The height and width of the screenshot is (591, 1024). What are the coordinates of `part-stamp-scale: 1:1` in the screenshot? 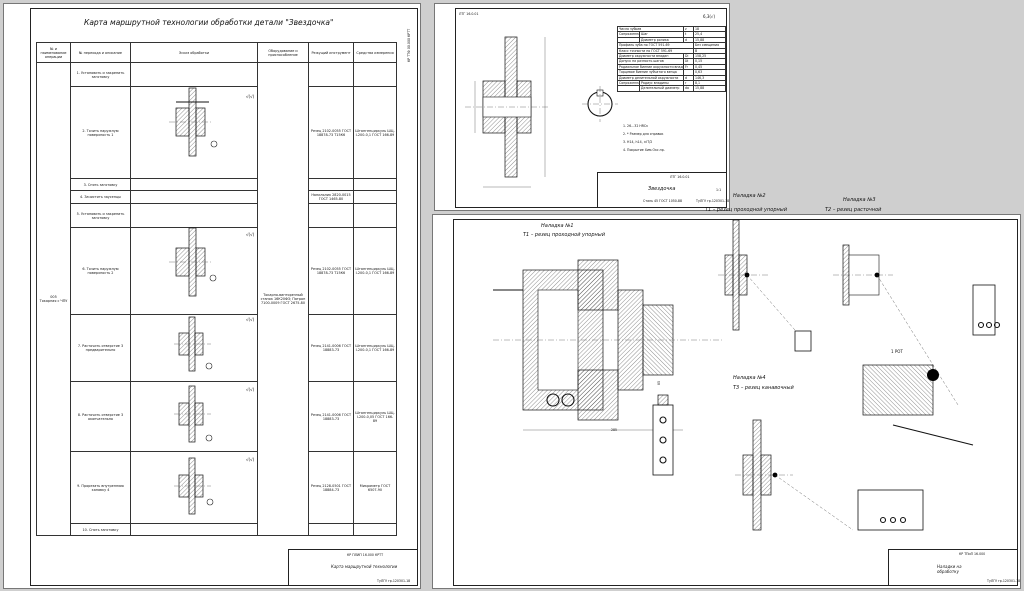 It's located at (719, 190).